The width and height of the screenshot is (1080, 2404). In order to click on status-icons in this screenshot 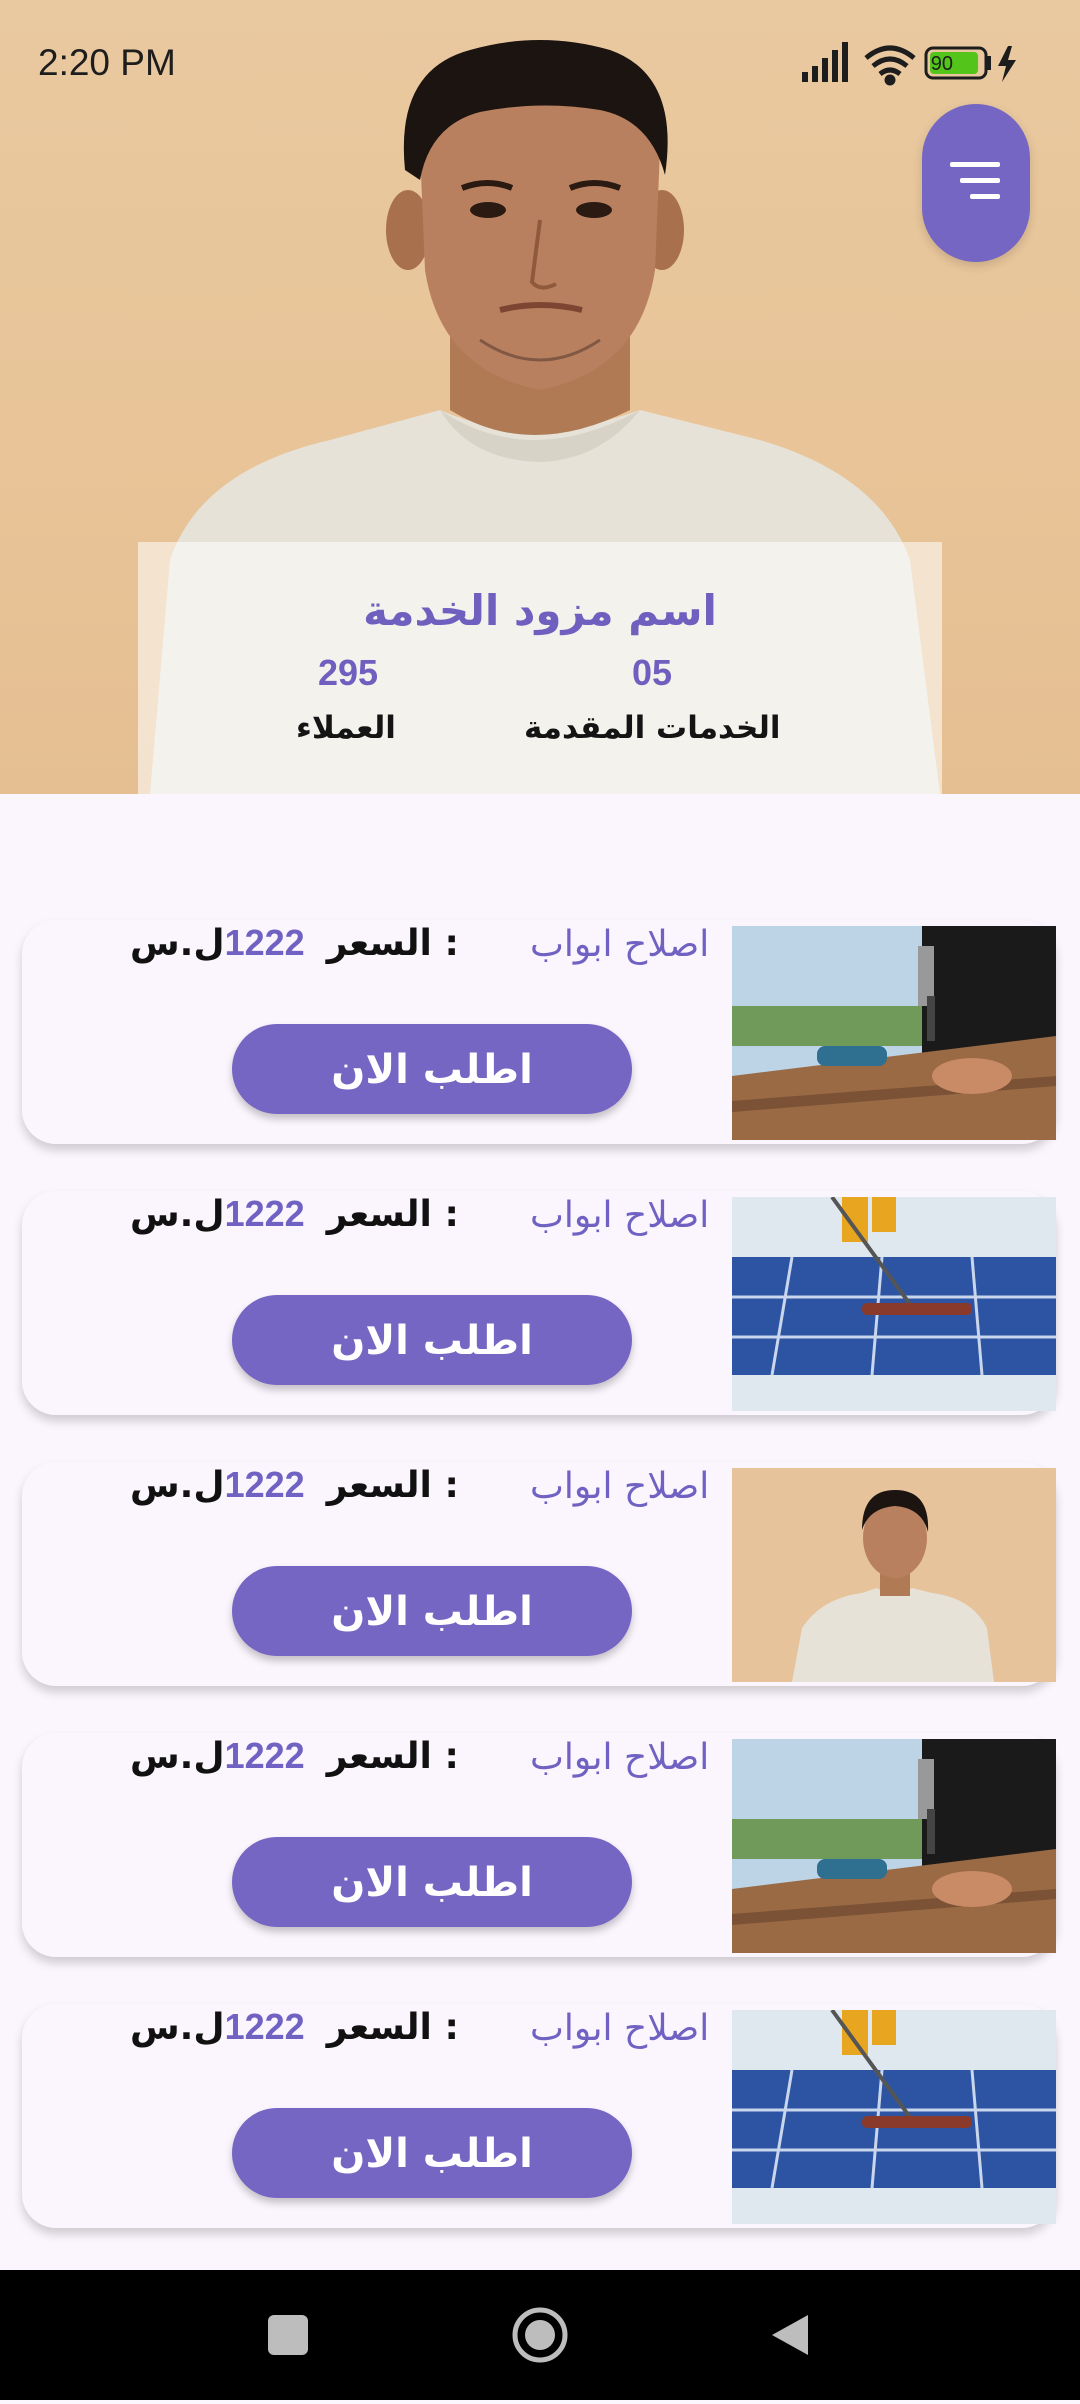, I will do `click(909, 64)`.